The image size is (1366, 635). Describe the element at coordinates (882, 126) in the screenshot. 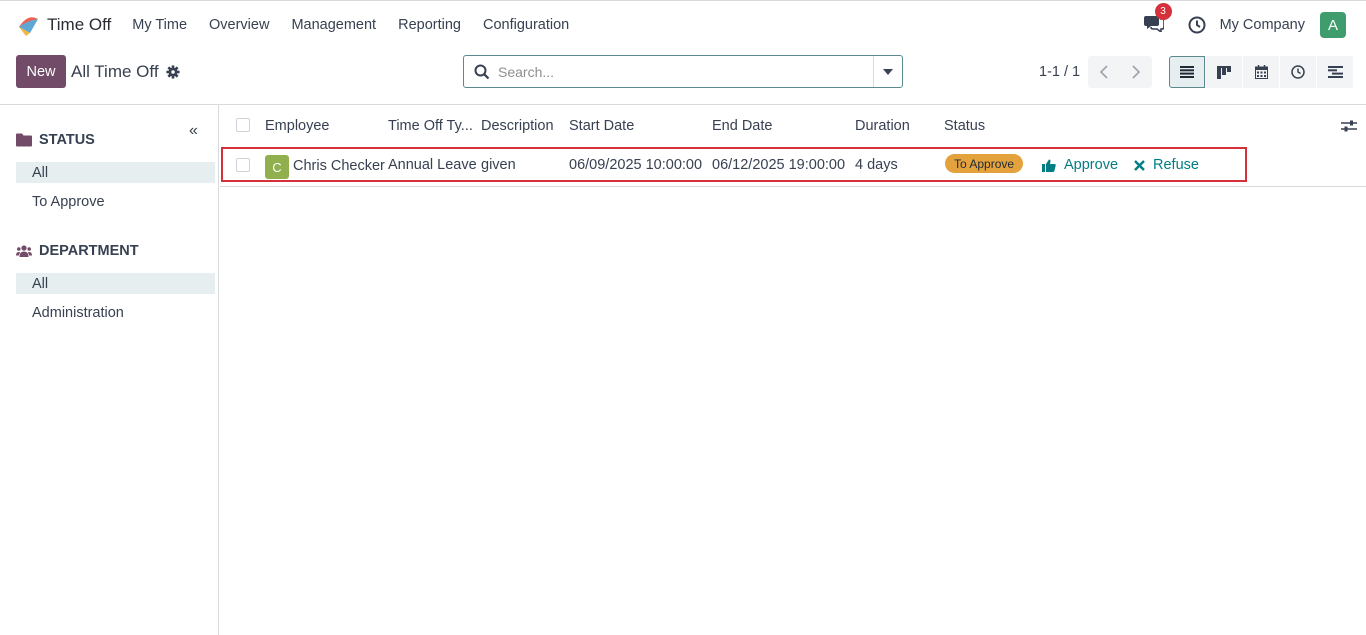

I see `column-header-duration: Duration` at that location.